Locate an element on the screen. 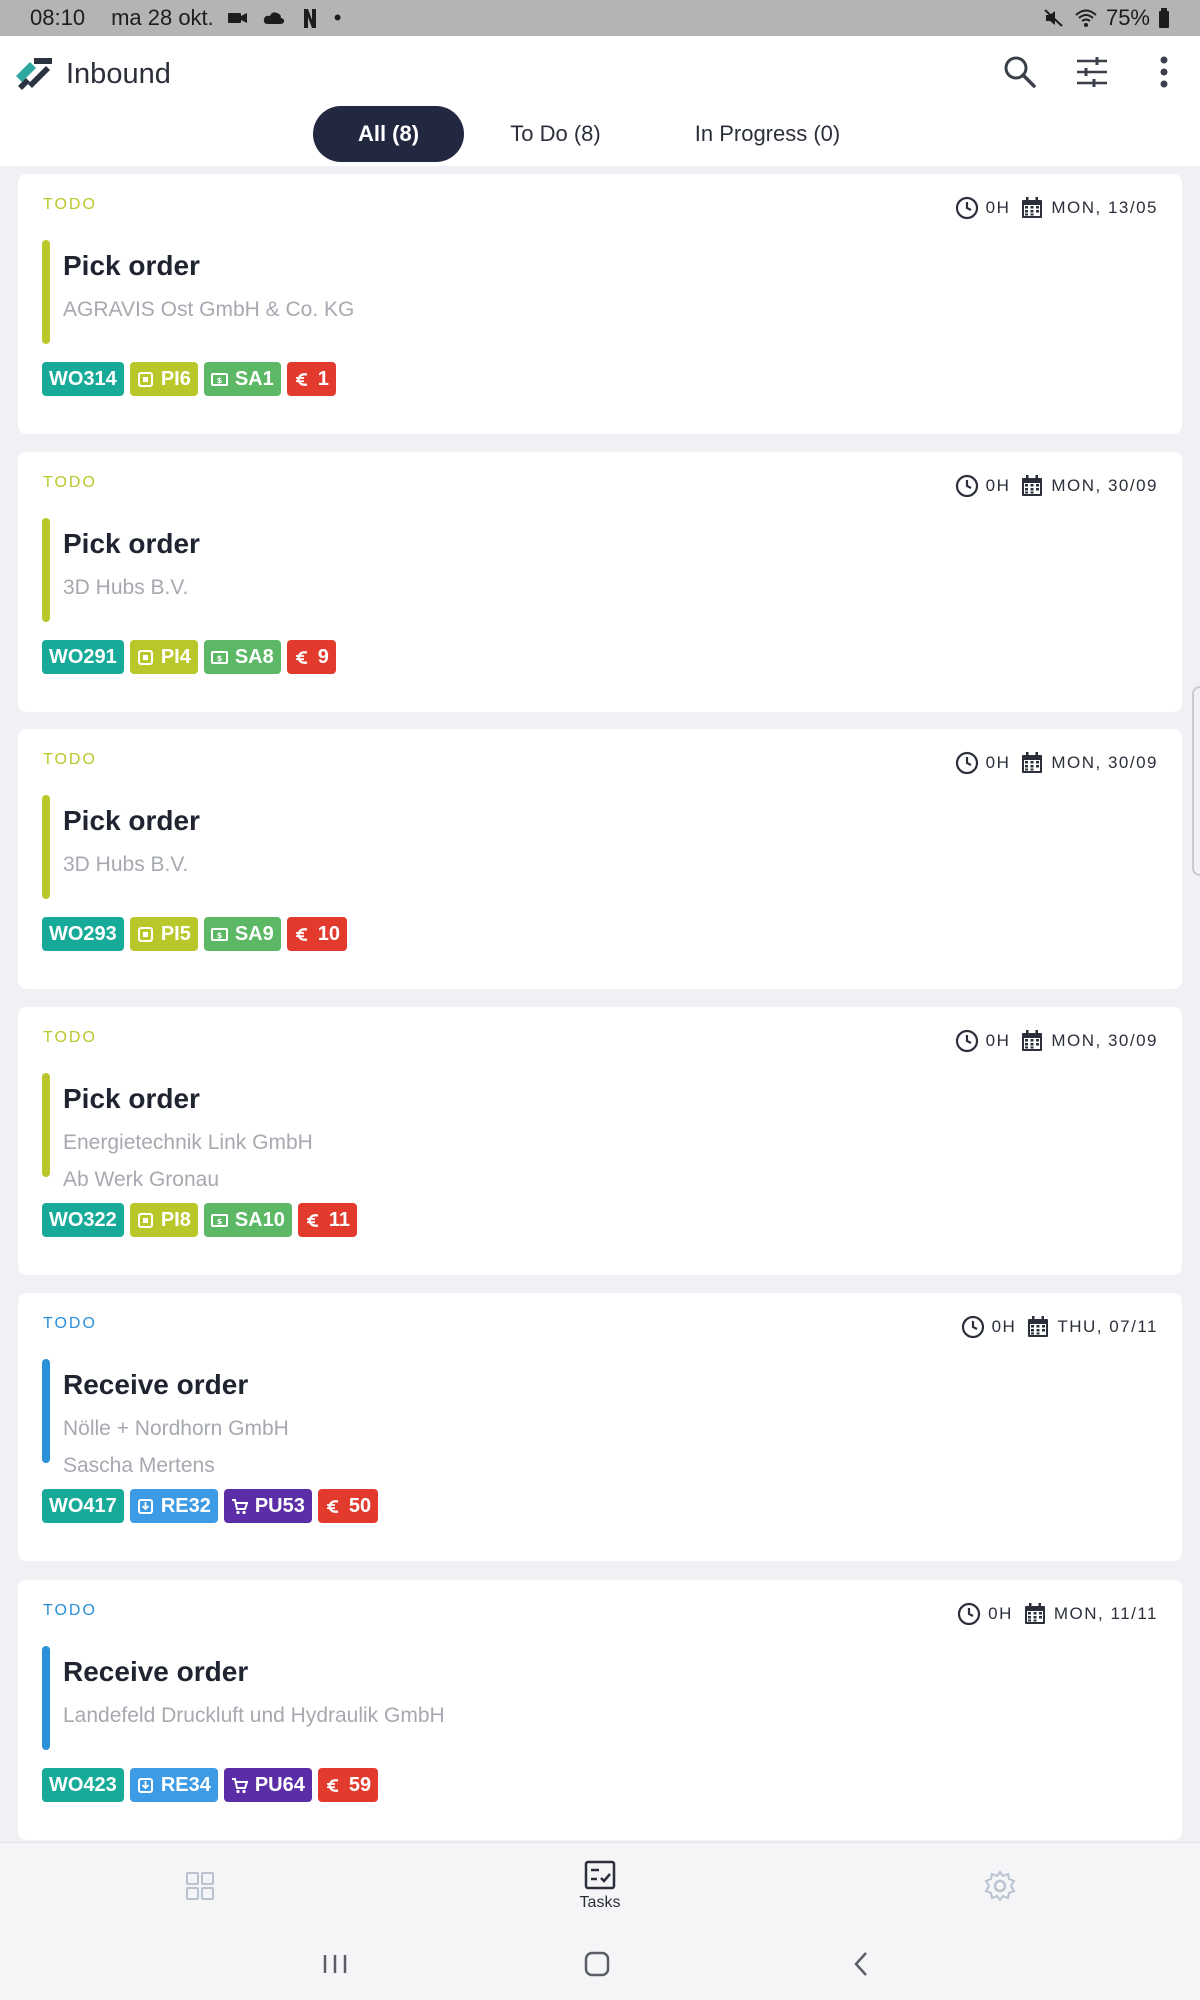 This screenshot has height=2000, width=1200. badge-label: SA1 is located at coordinates (254, 378).